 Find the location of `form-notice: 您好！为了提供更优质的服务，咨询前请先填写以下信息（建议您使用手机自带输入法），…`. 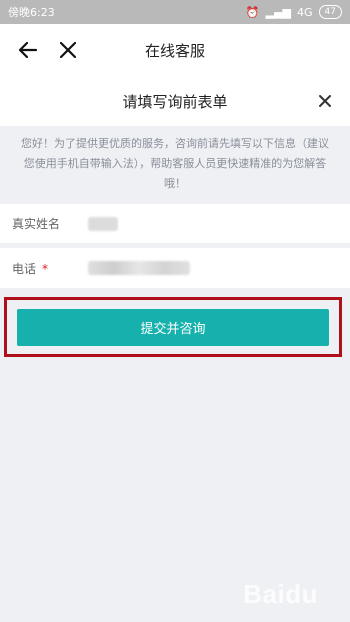

form-notice: 您好！为了提供更优质的服务，咨询前请先填写以下信息（建议您使用手机自带输入法），… is located at coordinates (175, 165).